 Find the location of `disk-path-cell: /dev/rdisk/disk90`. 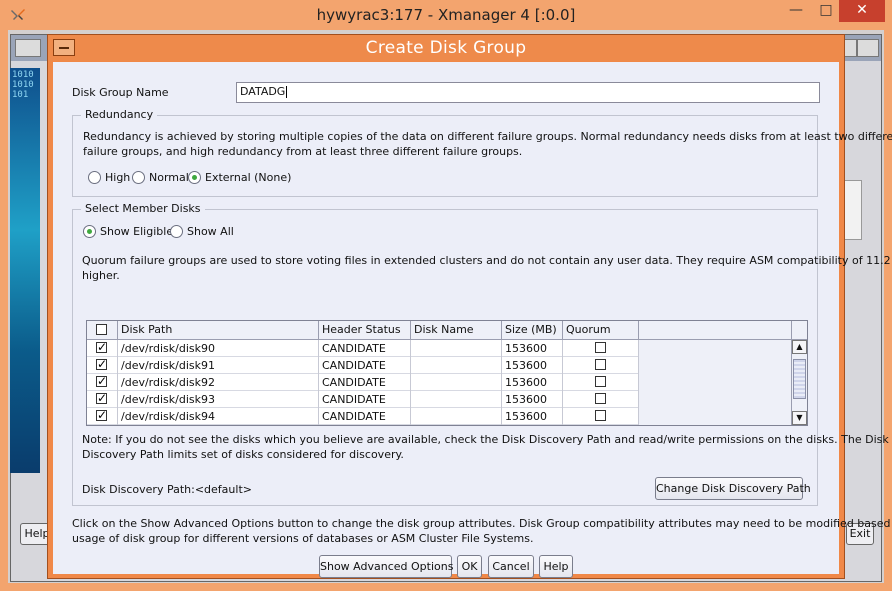

disk-path-cell: /dev/rdisk/disk90 is located at coordinates (218, 348).